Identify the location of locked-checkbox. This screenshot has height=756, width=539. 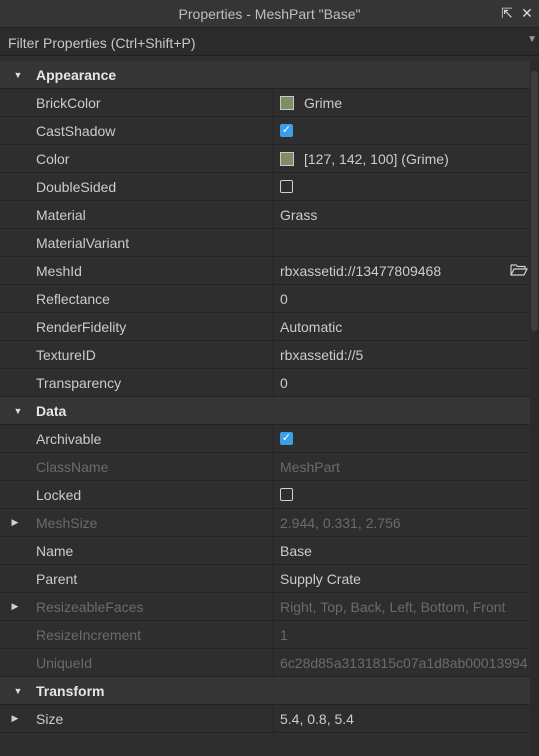
(286, 494).